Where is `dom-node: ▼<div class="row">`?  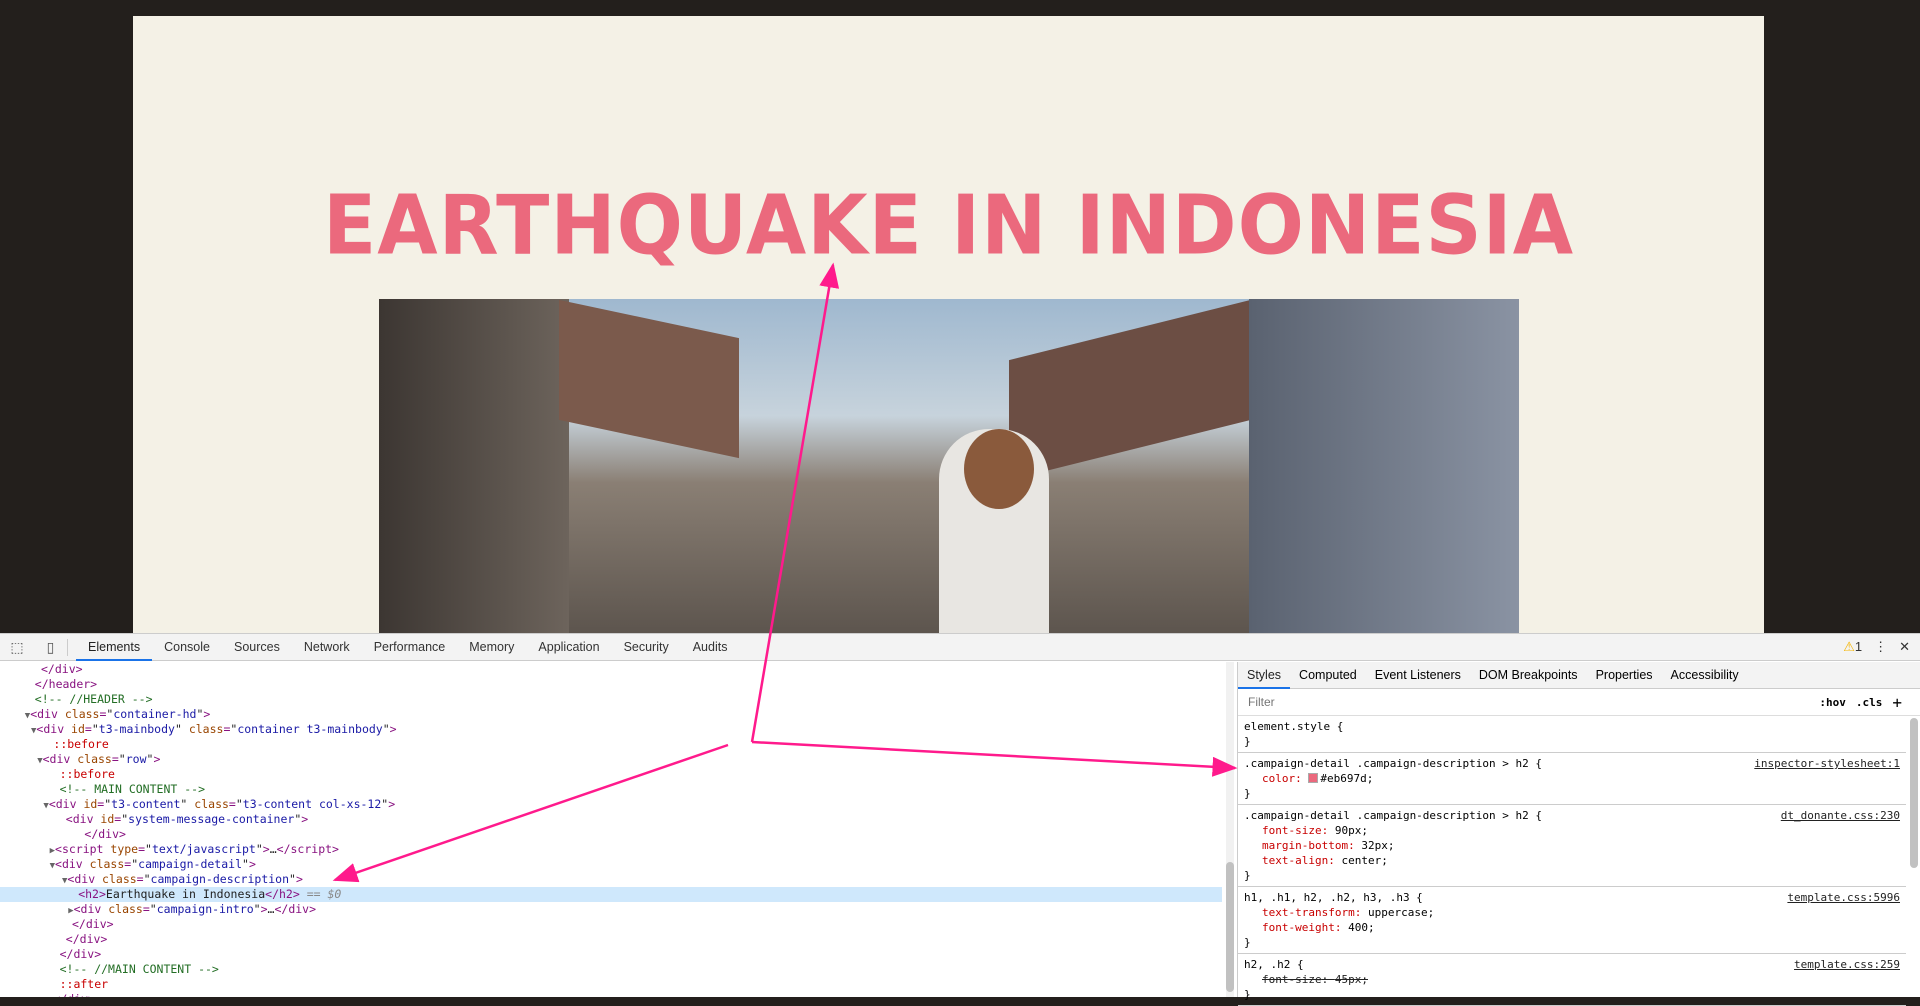
dom-node: ▼<div class="row"> is located at coordinates (611, 759).